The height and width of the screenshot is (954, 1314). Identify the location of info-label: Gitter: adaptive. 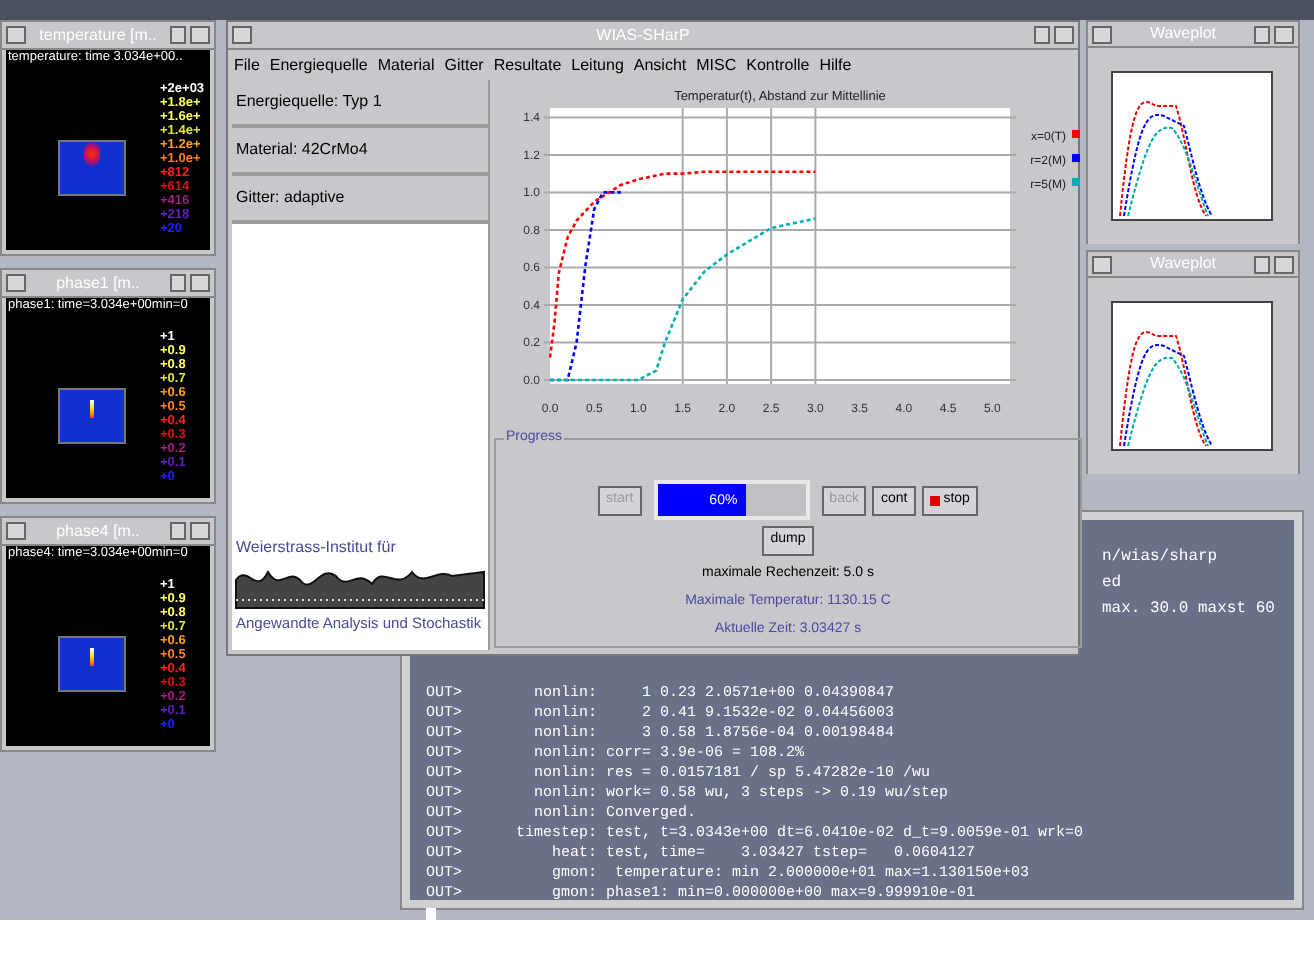
(360, 200).